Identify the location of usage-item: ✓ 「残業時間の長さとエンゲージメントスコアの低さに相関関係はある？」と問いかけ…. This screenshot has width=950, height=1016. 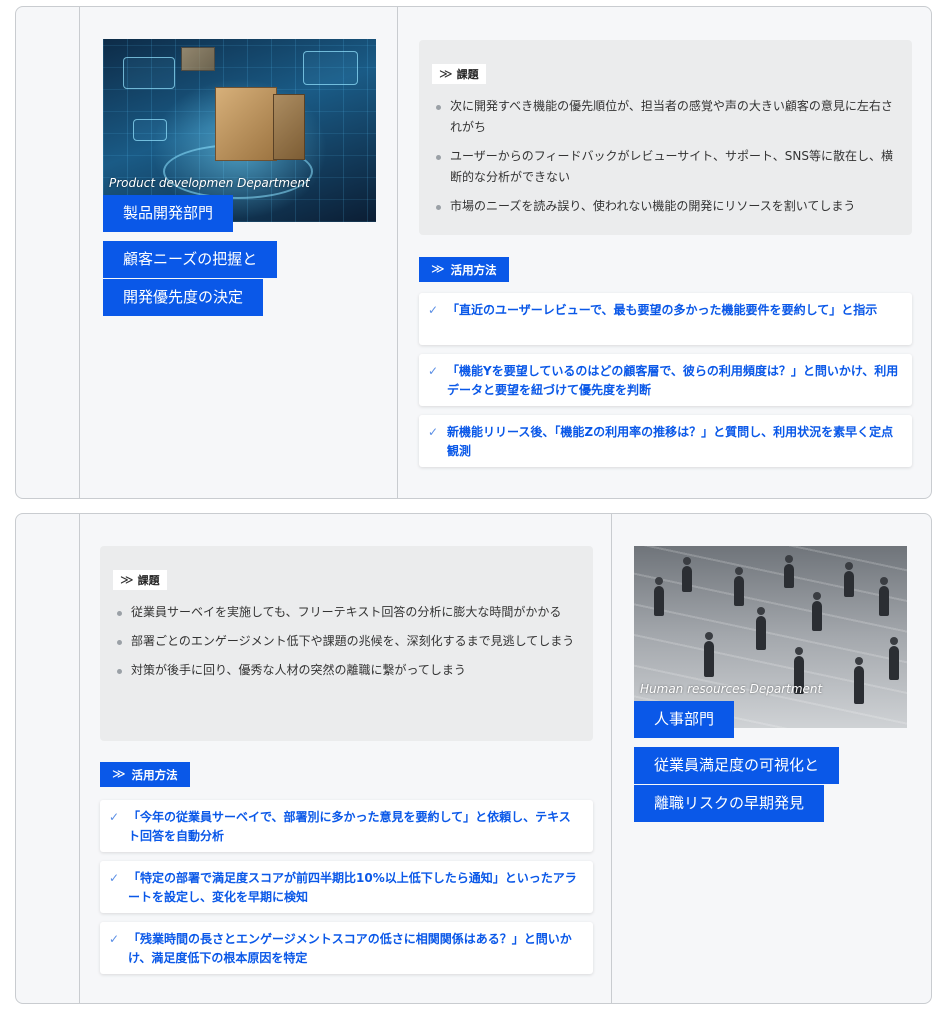
(346, 948).